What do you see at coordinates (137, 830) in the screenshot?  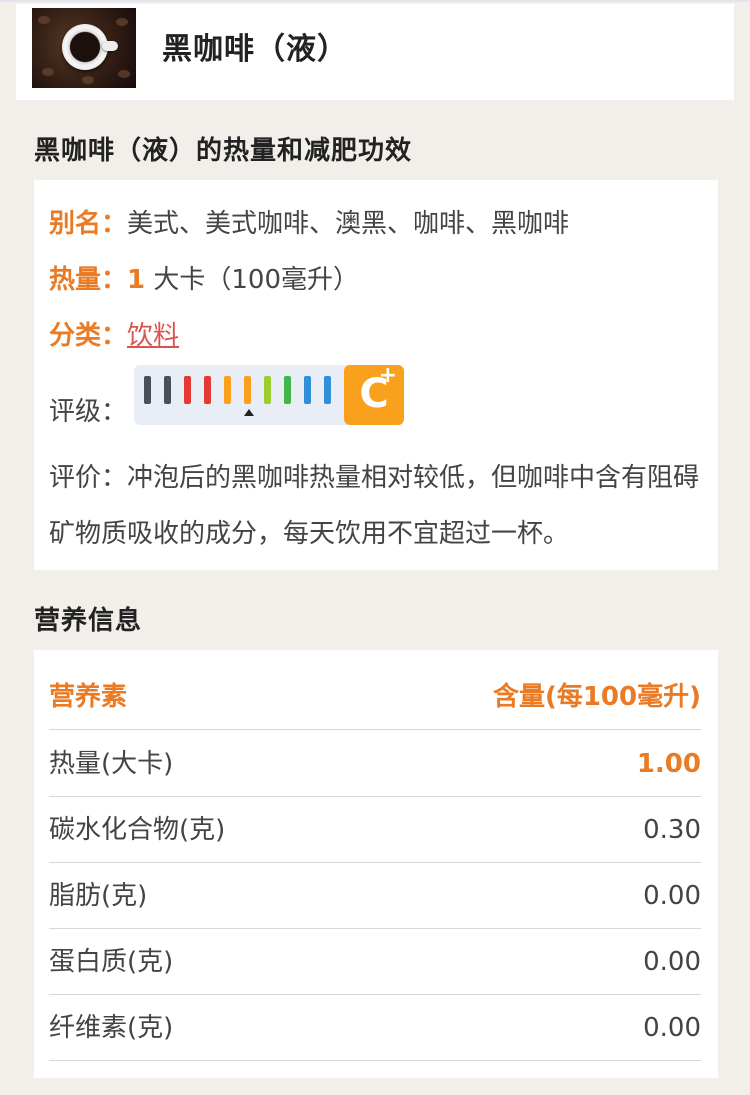 I see `nutrient-name: 碳水化合物(克)` at bounding box center [137, 830].